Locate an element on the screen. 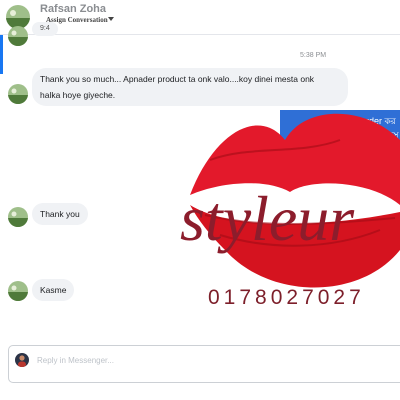  message-bubble: Kasme is located at coordinates (53, 290).